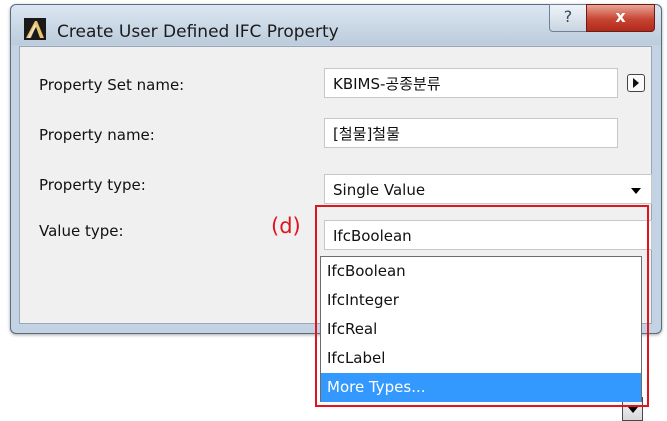 The height and width of the screenshot is (421, 667). I want to click on property-set-picker-button, so click(636, 83).